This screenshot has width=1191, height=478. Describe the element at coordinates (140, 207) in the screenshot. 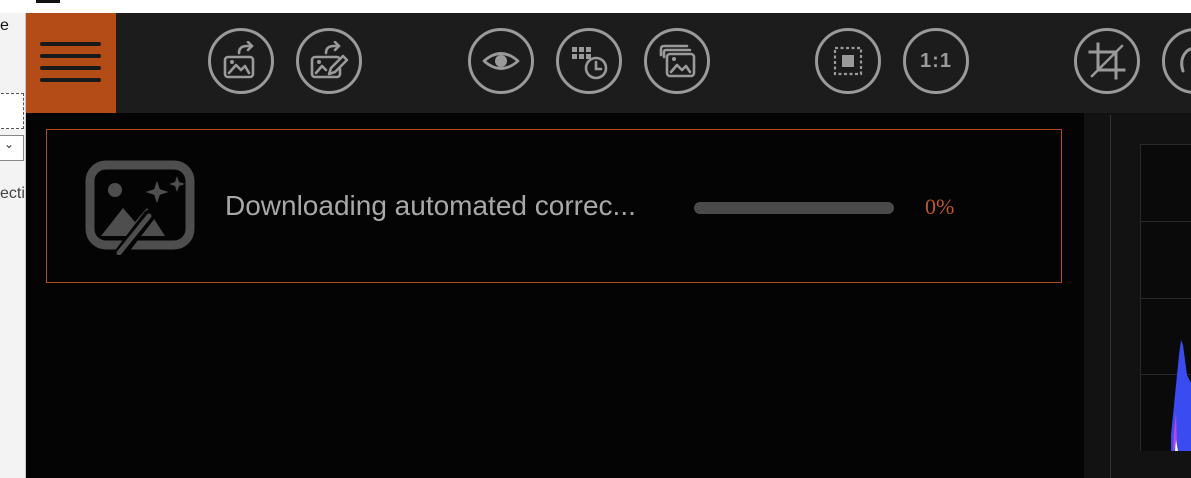

I see `magic-image-icon` at that location.